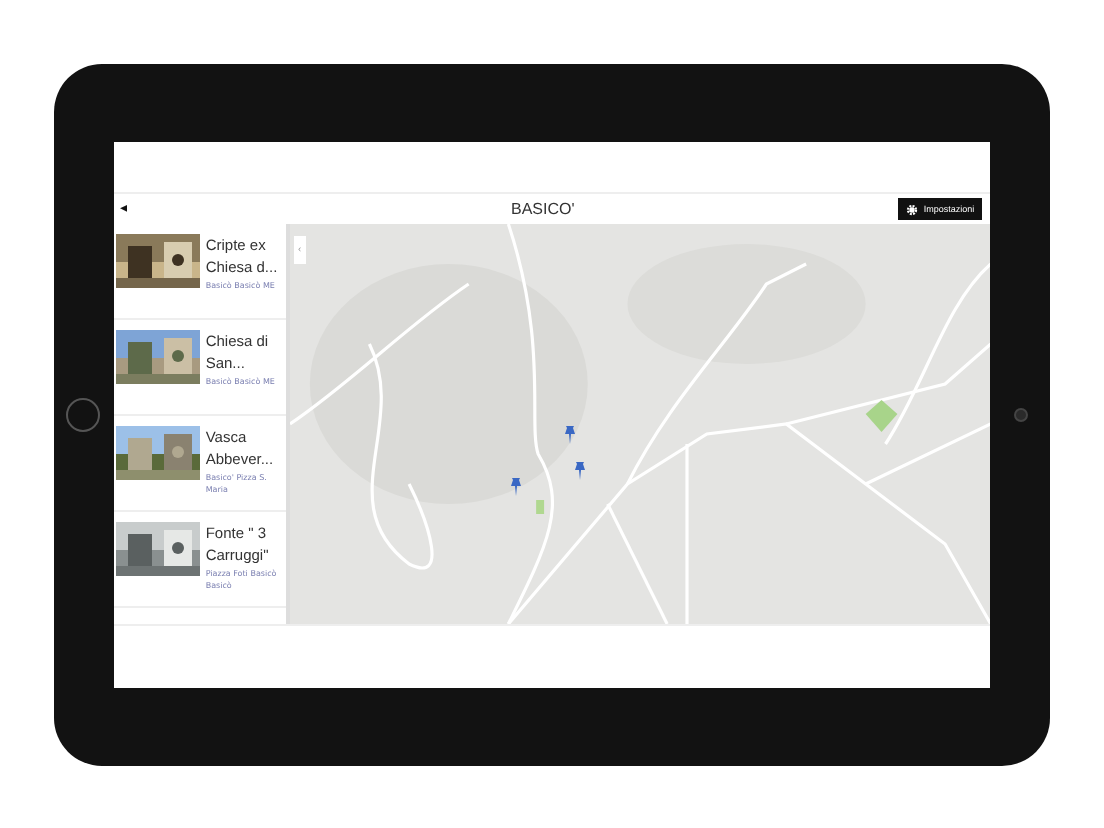 The height and width of the screenshot is (828, 1104). Describe the element at coordinates (1020, 415) in the screenshot. I see `camera-icon` at that location.